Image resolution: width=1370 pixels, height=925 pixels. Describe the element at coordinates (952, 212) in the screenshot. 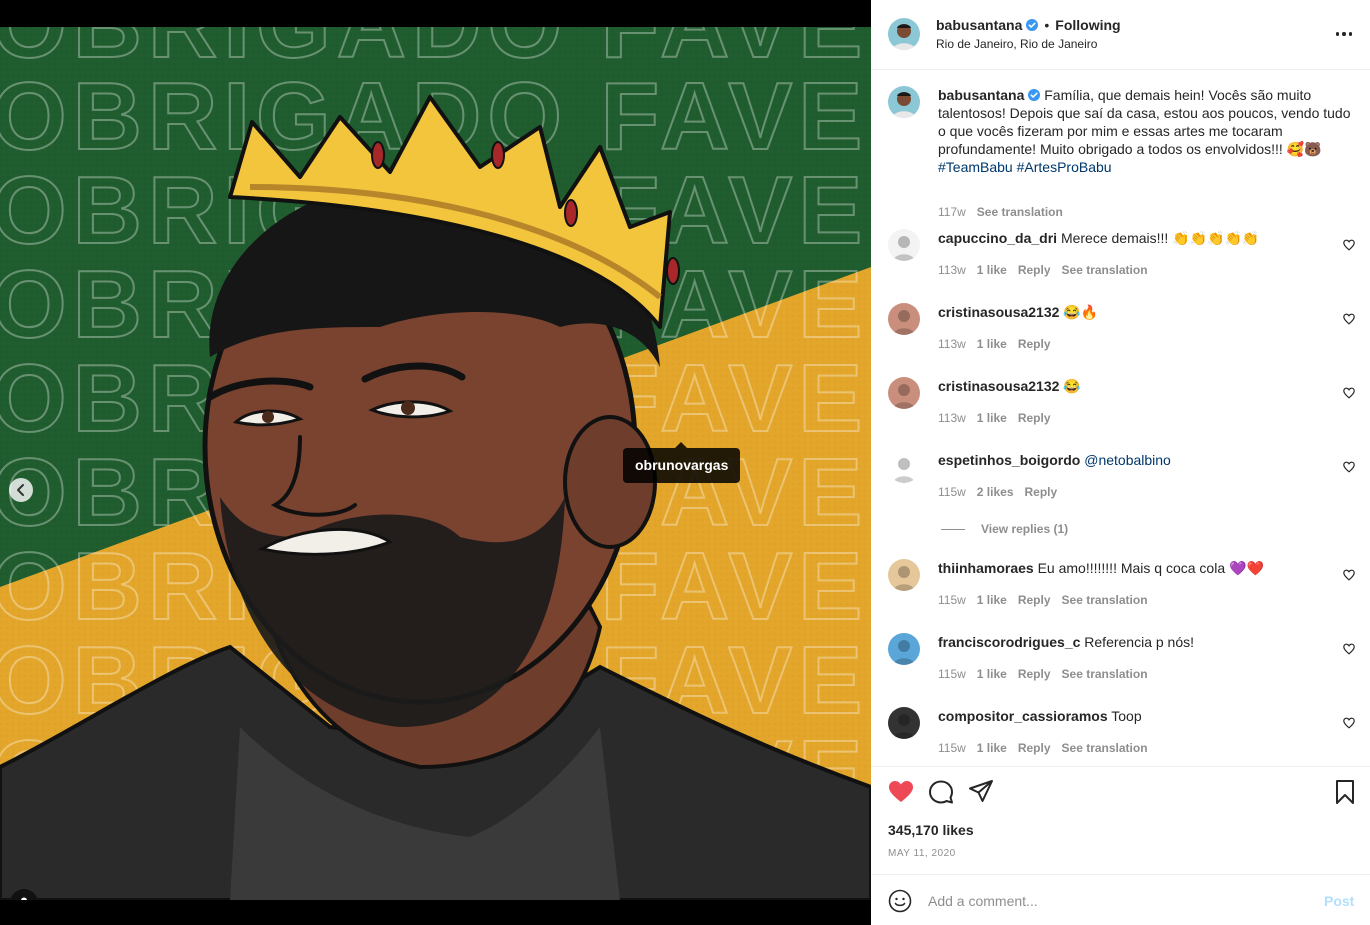

I see `caption-age: 117w` at that location.